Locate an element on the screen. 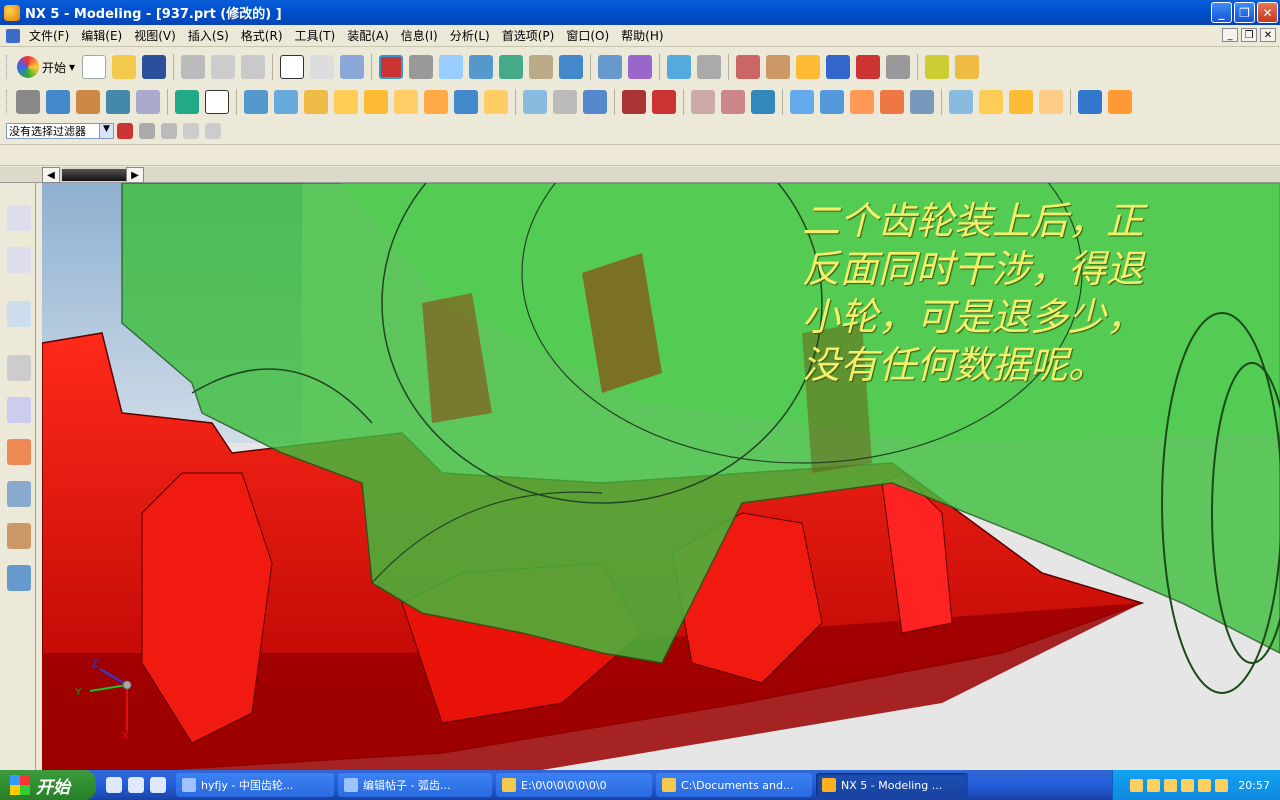 The height and width of the screenshot is (800, 1280). edit-parameters-icon is located at coordinates (991, 102).